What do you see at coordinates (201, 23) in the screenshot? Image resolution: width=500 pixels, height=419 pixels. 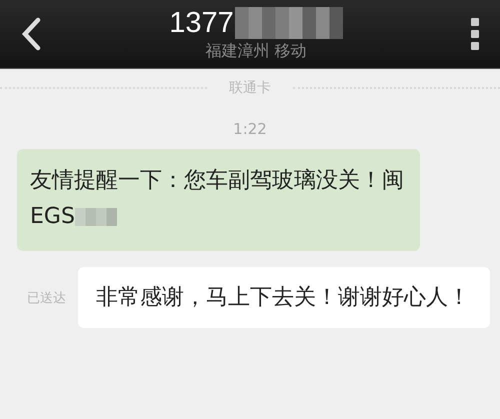 I see `contact-number: 1377` at bounding box center [201, 23].